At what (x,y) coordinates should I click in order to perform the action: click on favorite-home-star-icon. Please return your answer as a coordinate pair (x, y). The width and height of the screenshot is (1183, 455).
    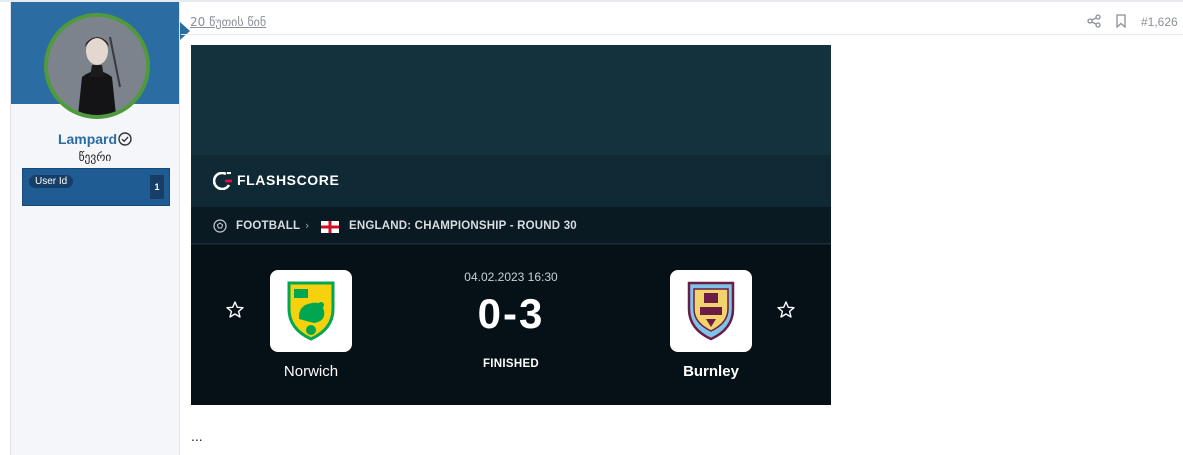
    Looking at the image, I should click on (235, 310).